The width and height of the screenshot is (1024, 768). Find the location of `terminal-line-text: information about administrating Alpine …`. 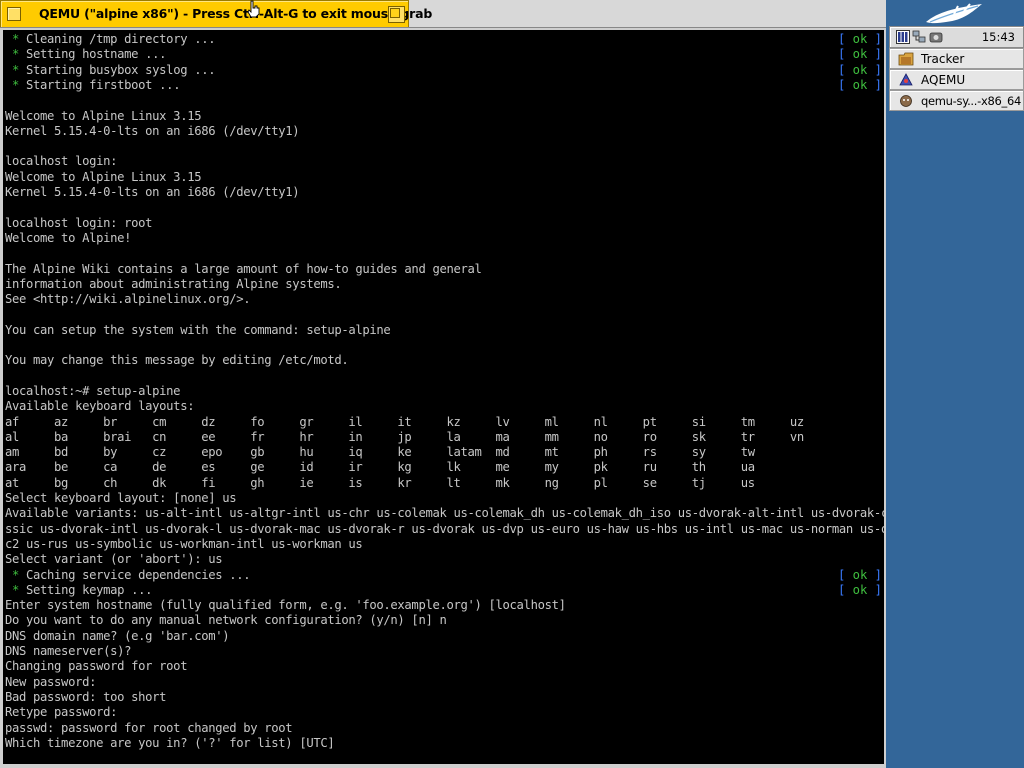

terminal-line-text: information about administrating Alpine … is located at coordinates (173, 283).